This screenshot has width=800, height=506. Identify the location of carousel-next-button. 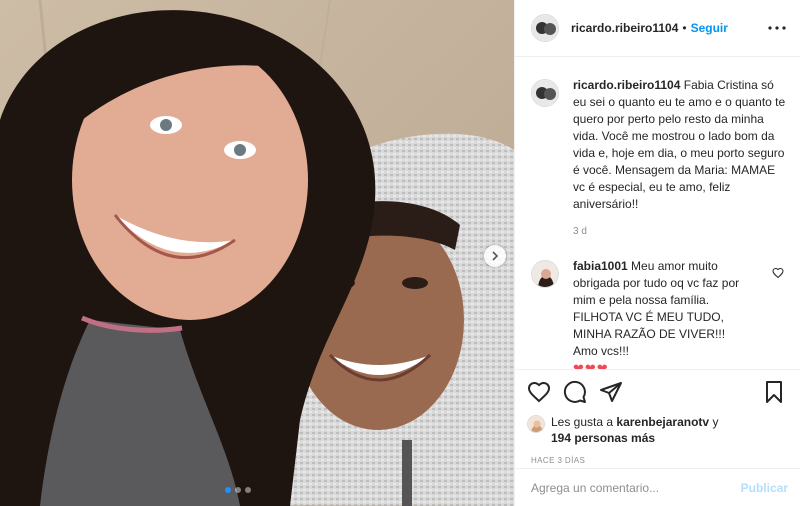
(495, 256).